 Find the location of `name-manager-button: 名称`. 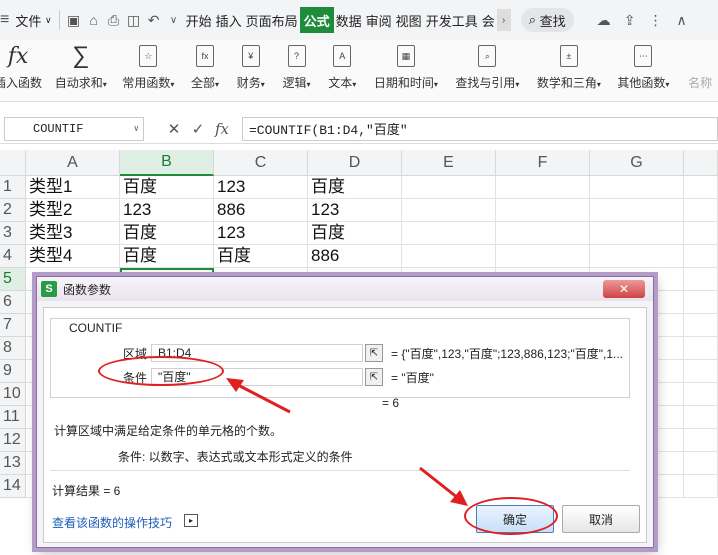

name-manager-button: 名称 is located at coordinates (700, 70).